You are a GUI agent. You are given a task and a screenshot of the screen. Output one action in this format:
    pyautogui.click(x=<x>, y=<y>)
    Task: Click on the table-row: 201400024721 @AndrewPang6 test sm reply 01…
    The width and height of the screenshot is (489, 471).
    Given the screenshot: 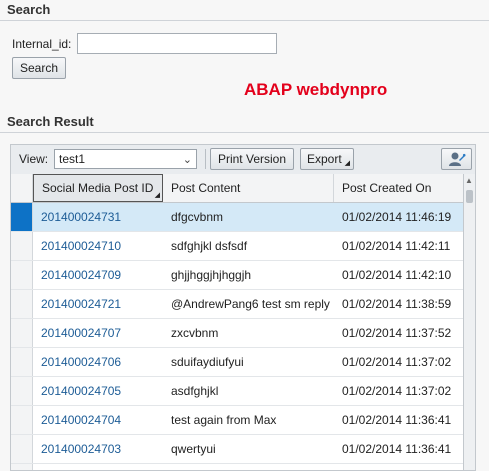 What is the action you would take?
    pyautogui.click(x=237, y=304)
    